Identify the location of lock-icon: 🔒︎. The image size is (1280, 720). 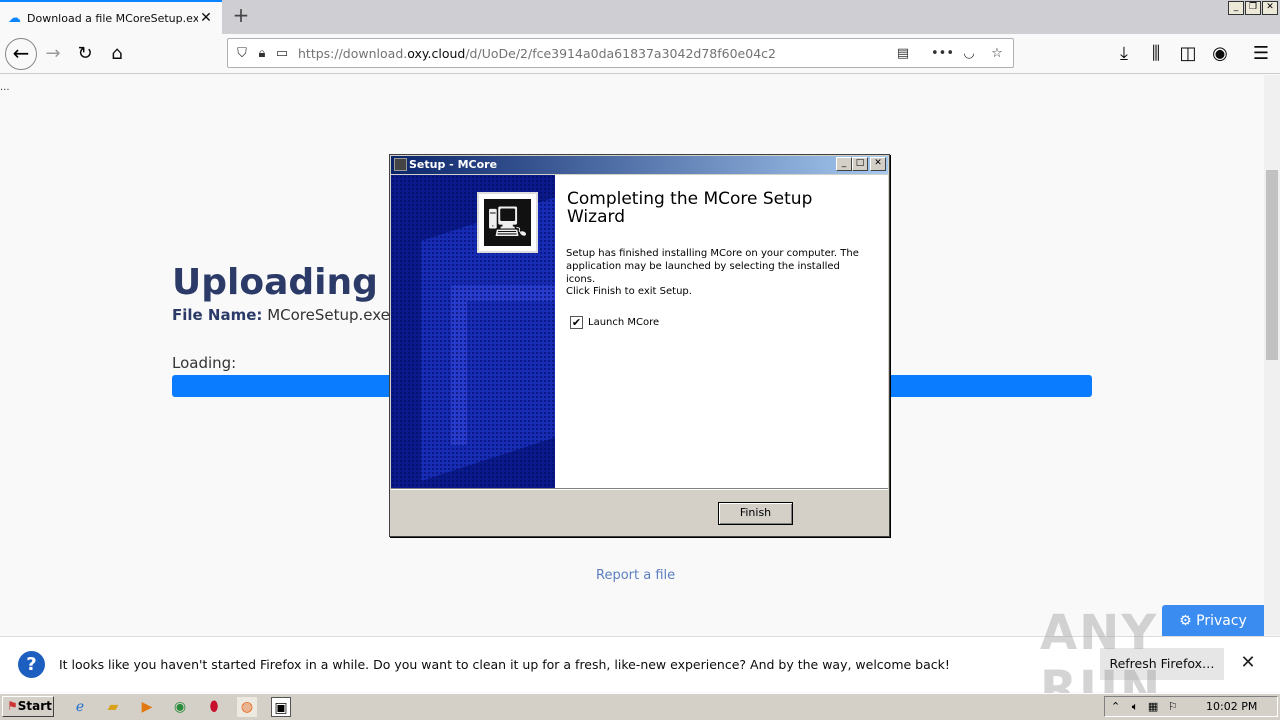
(262, 53).